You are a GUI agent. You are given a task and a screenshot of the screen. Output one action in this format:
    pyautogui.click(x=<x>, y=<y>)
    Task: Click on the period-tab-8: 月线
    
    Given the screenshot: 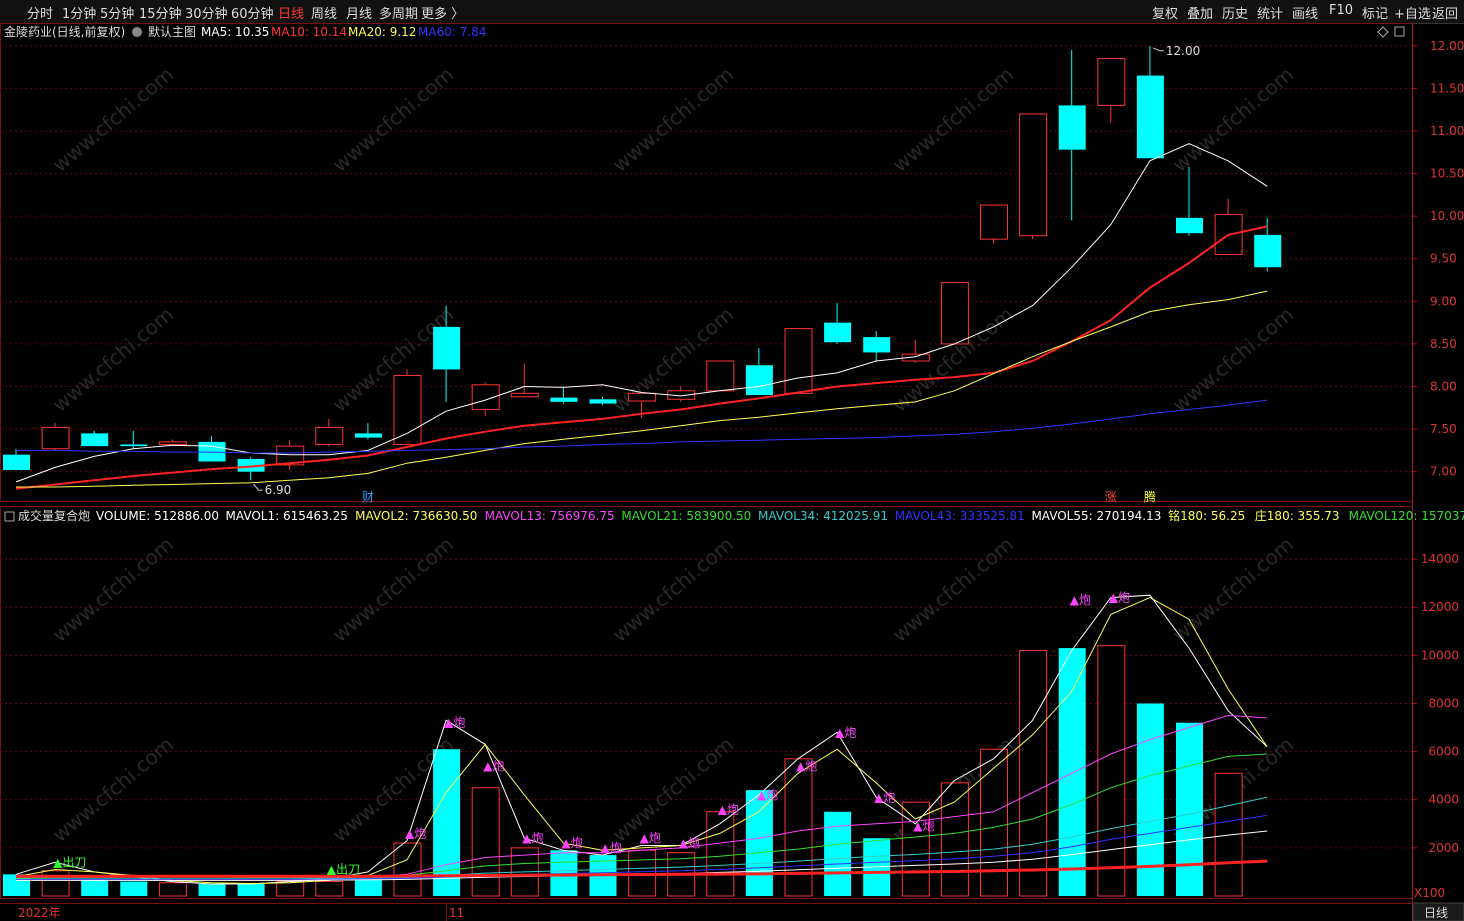 What is the action you would take?
    pyautogui.click(x=359, y=12)
    